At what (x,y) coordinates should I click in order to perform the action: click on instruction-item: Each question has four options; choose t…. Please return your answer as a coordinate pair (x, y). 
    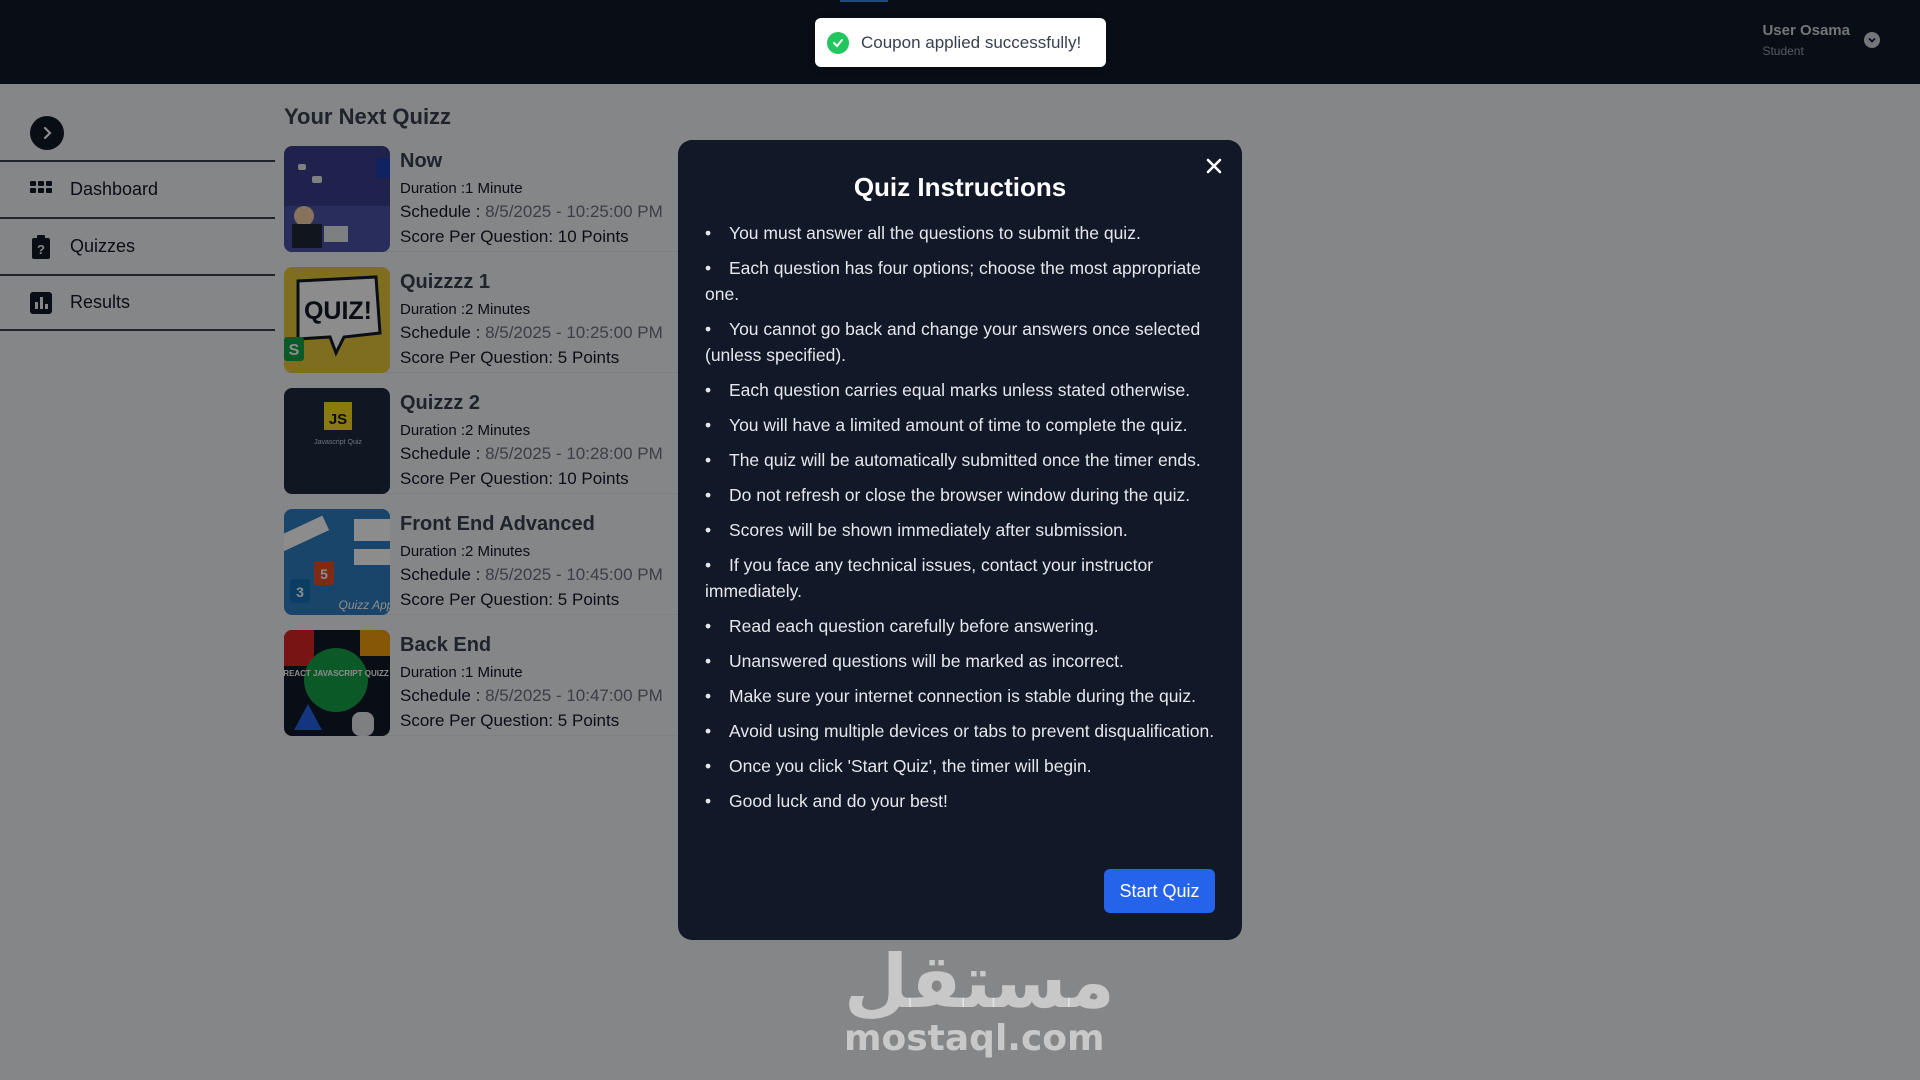
    Looking at the image, I should click on (950, 281).